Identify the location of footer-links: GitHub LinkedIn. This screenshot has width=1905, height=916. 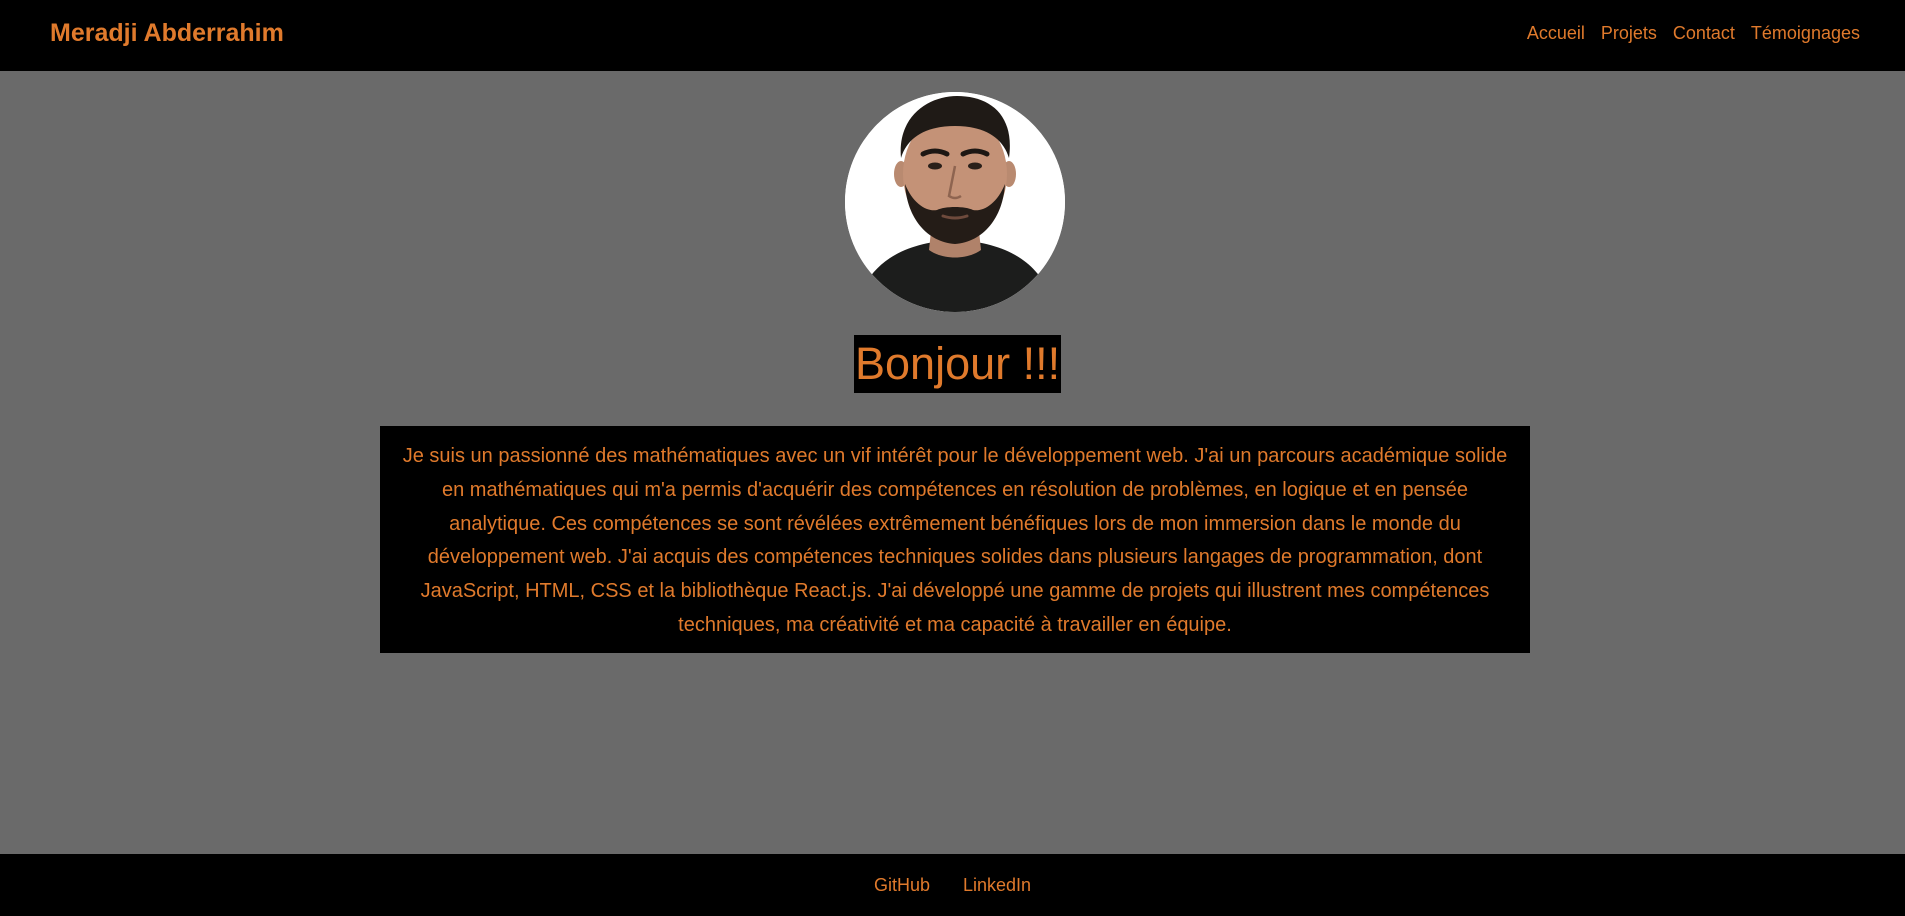
(952, 885).